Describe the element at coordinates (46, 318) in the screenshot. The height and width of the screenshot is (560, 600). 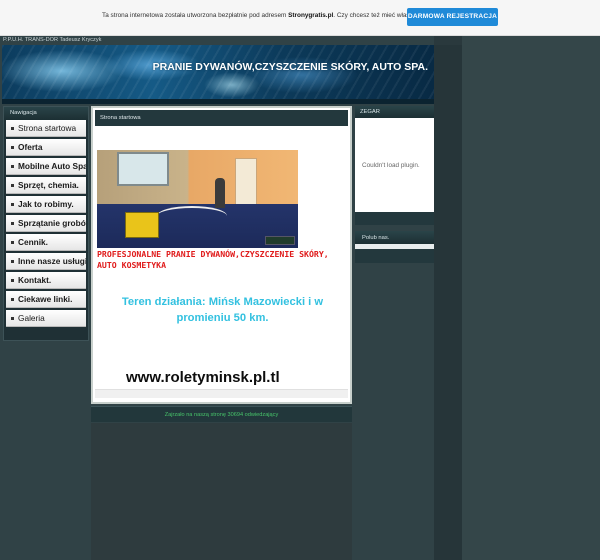
I see `nav-item-galeria: Galeria` at that location.